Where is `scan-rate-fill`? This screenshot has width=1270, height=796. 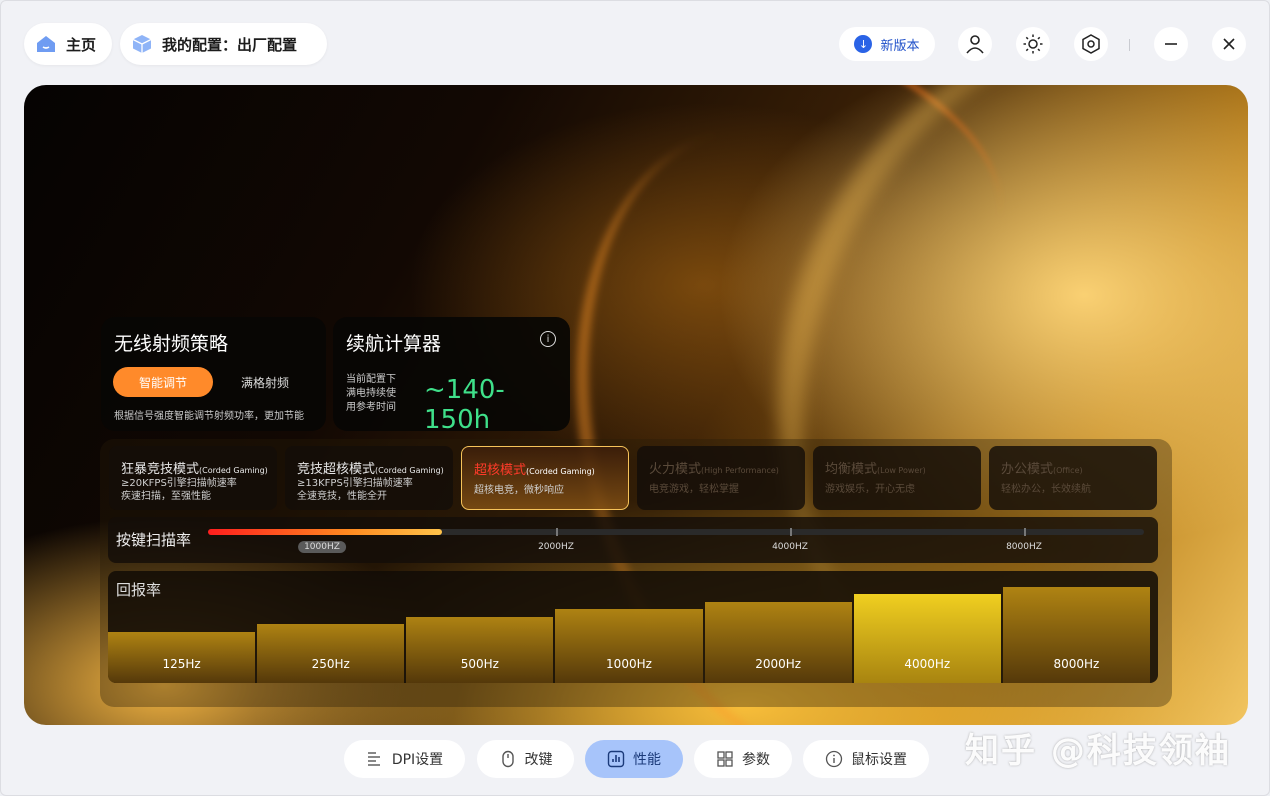 scan-rate-fill is located at coordinates (325, 532).